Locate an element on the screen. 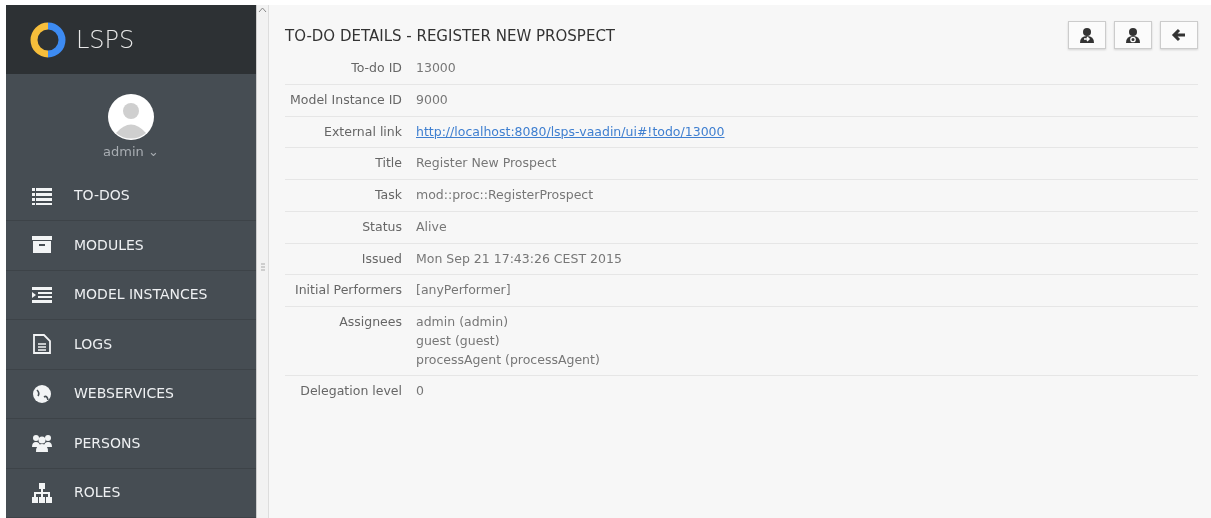  field-value: processAgent (processAgent) is located at coordinates (508, 359).